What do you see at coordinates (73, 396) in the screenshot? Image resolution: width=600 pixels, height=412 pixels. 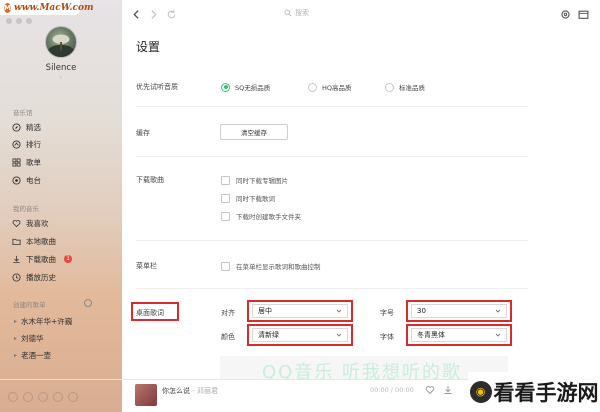 I see `playmode-button` at bounding box center [73, 396].